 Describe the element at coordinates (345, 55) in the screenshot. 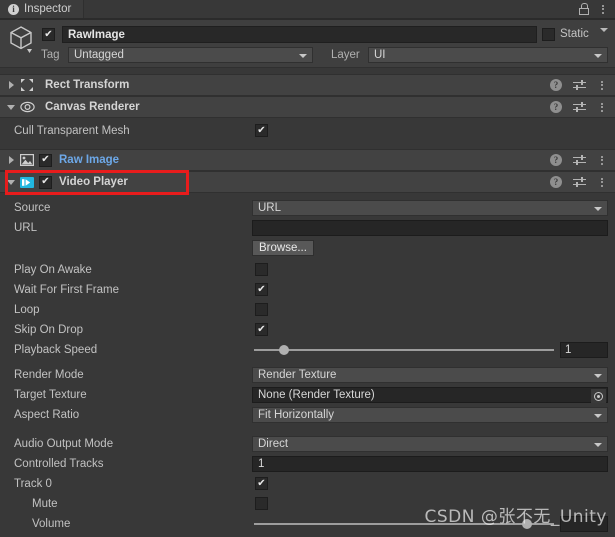

I see `layer-label: Layer` at that location.